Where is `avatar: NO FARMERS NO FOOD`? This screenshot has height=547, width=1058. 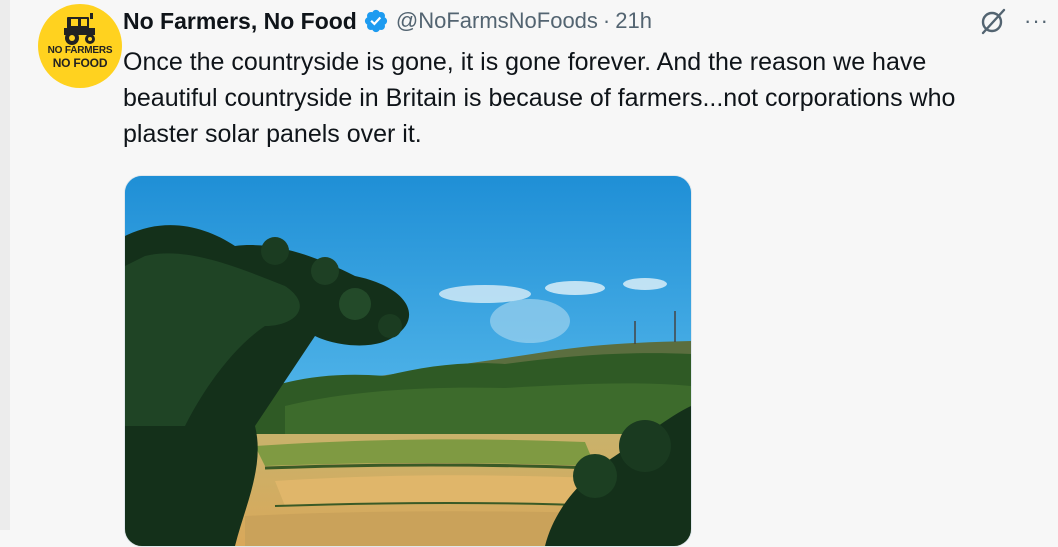
avatar: NO FARMERS NO FOOD is located at coordinates (80, 46).